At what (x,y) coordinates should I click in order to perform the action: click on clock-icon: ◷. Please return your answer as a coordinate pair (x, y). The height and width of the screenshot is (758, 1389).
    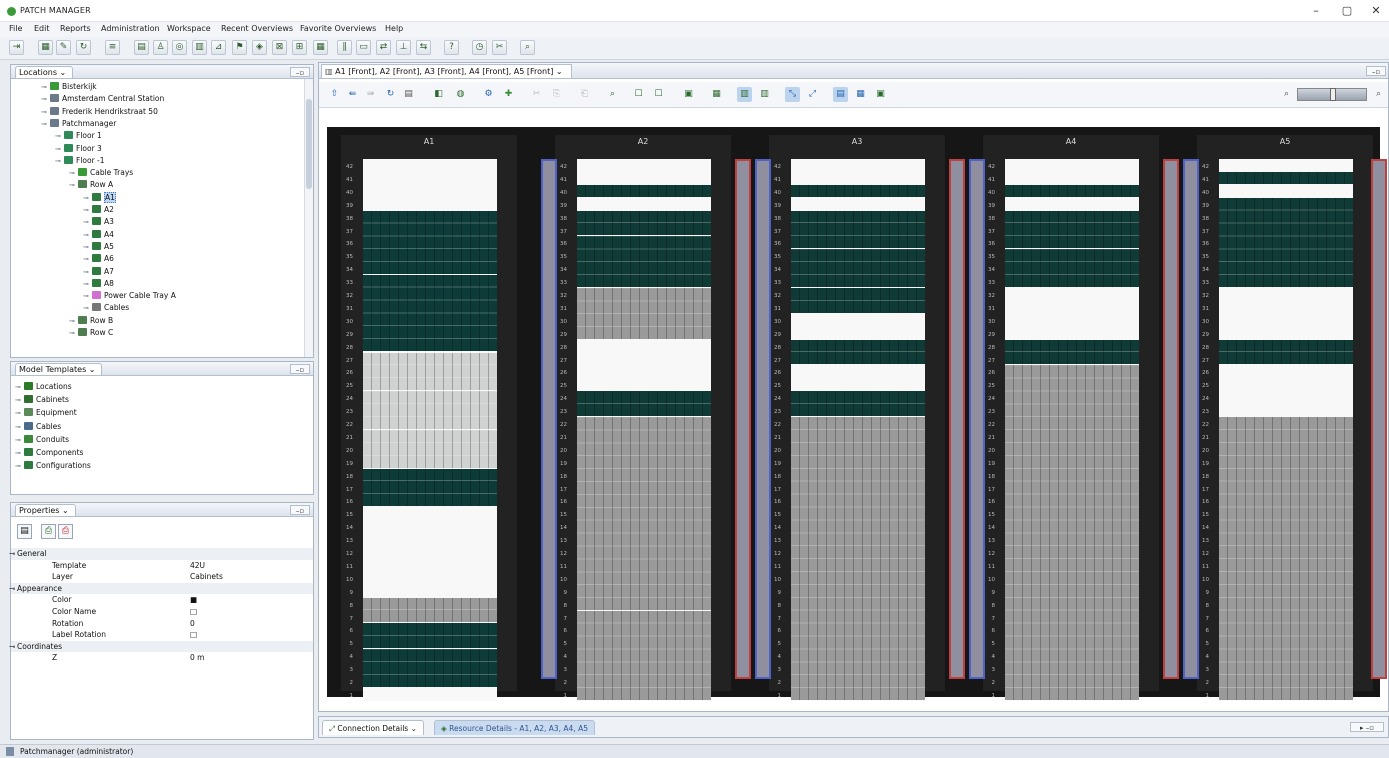
    Looking at the image, I should click on (479, 47).